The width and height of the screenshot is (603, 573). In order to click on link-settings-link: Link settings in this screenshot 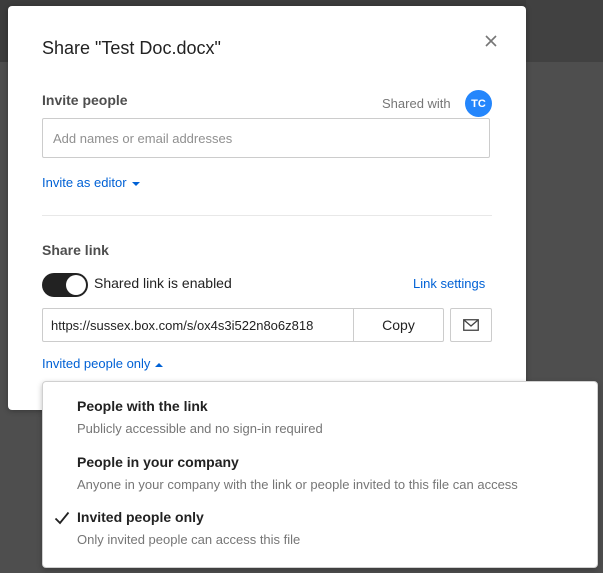, I will do `click(449, 283)`.